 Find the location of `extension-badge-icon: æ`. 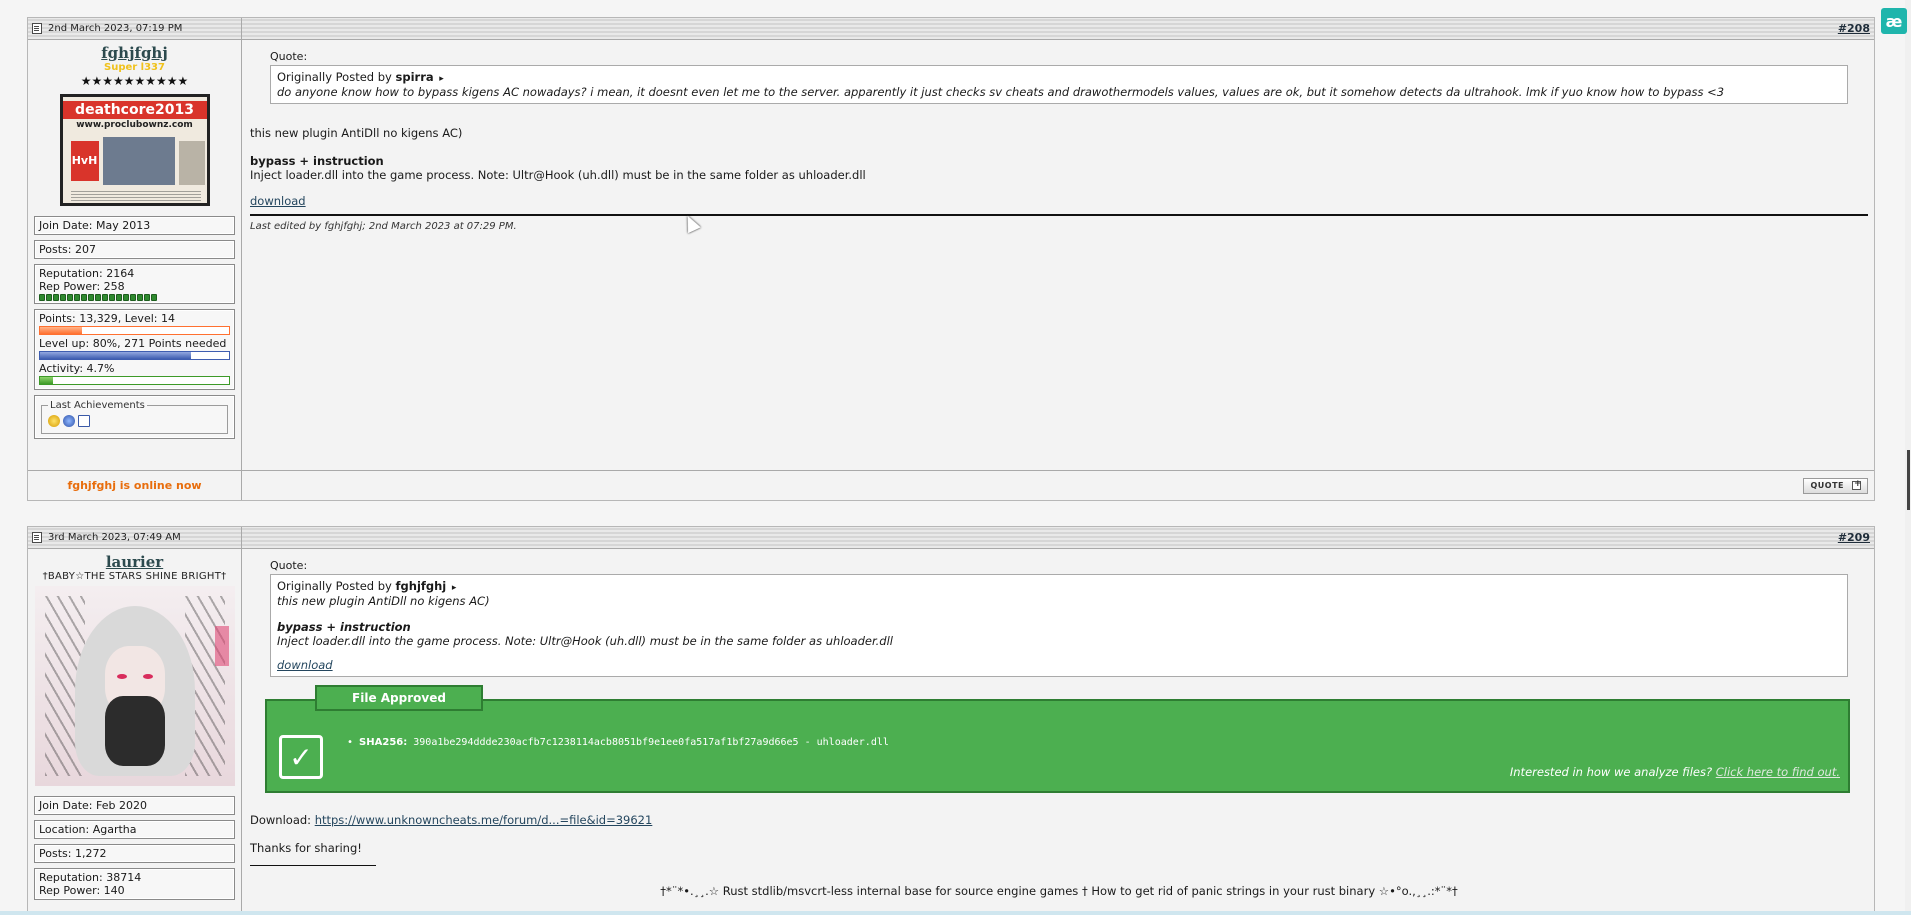

extension-badge-icon: æ is located at coordinates (1894, 21).